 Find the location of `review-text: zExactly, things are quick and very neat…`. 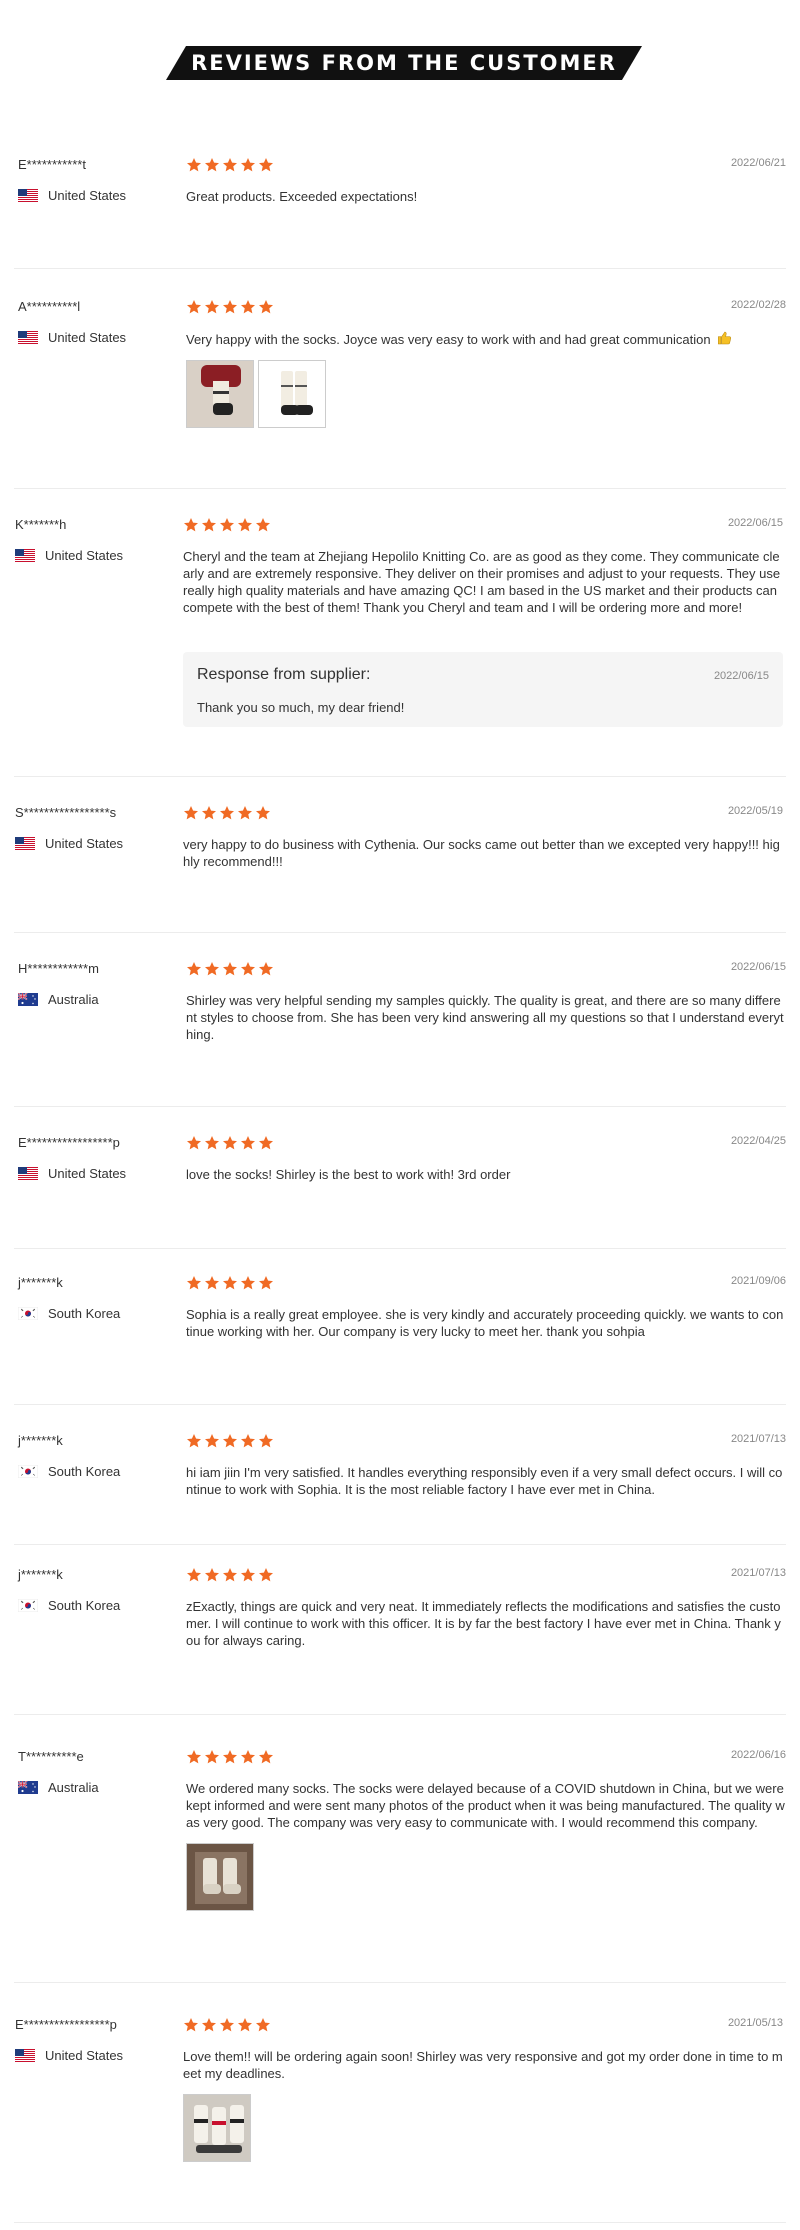

review-text: zExactly, things are quick and very neat… is located at coordinates (483, 1623).